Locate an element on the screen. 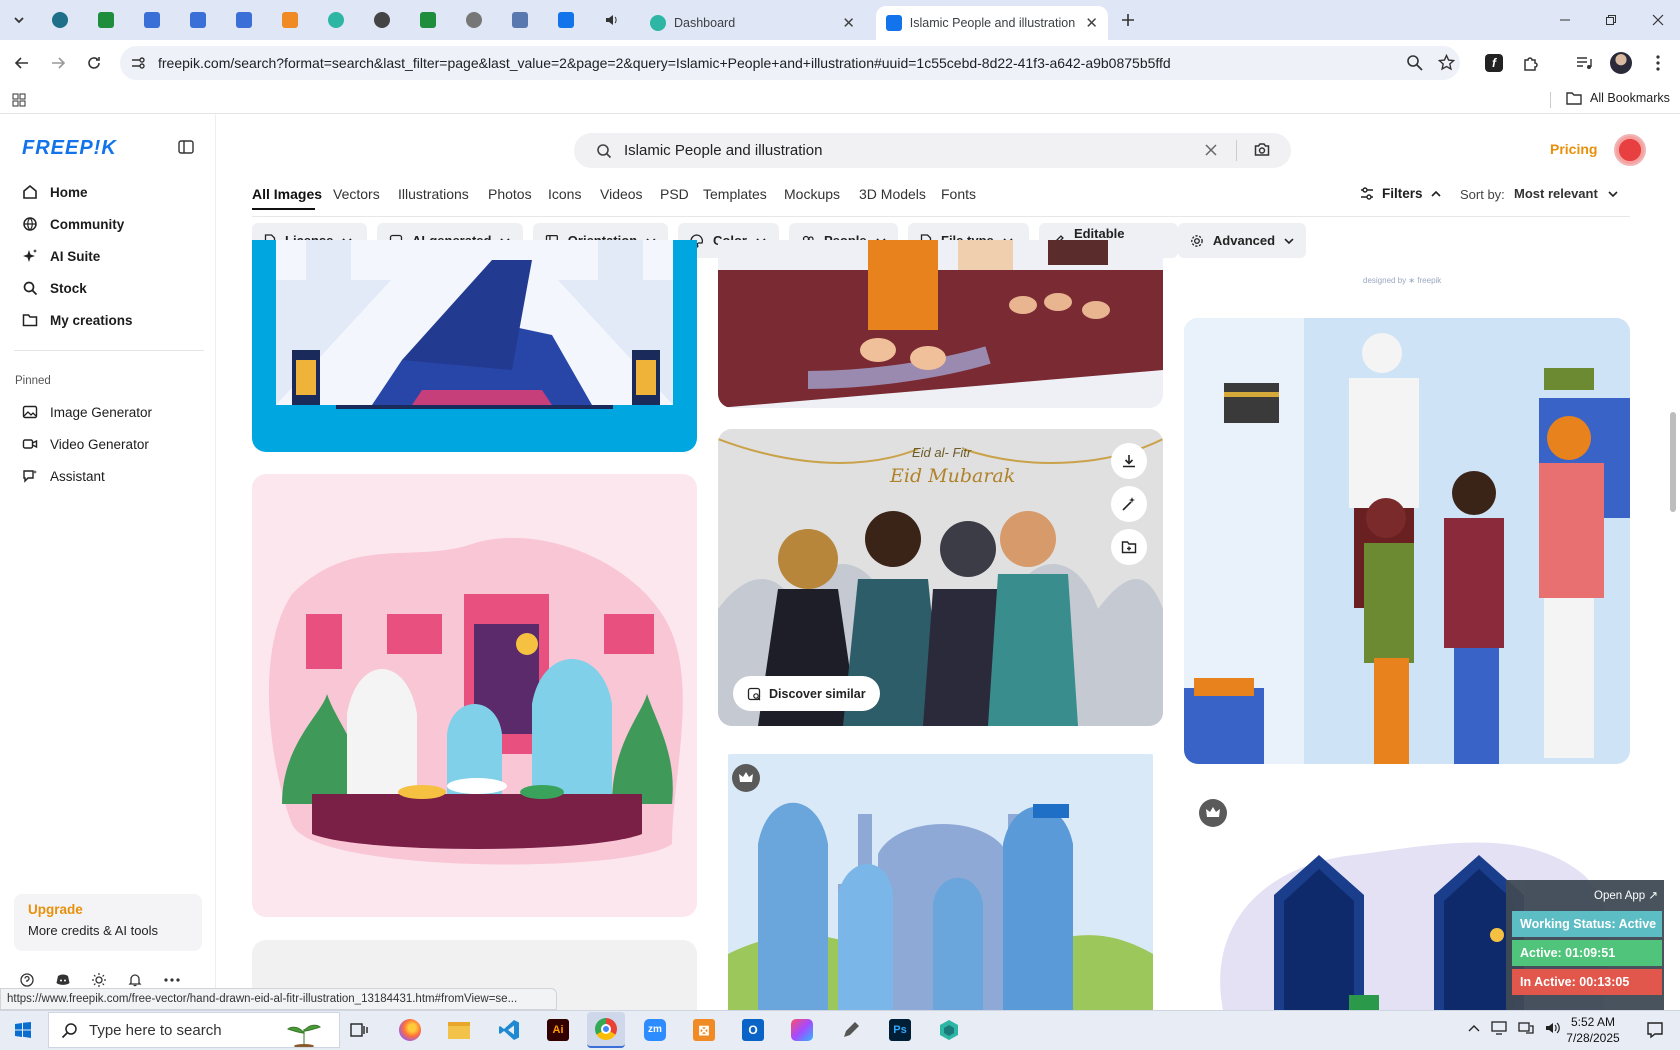 Image resolution: width=1680 pixels, height=1050 pixels. restore-button is located at coordinates (1611, 20).